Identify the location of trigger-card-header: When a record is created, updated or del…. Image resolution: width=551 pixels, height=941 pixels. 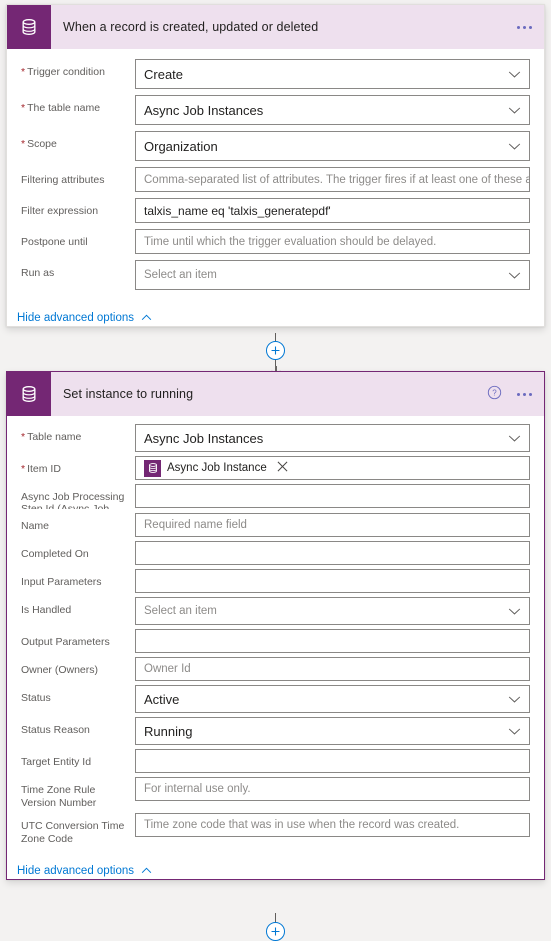
(275, 27).